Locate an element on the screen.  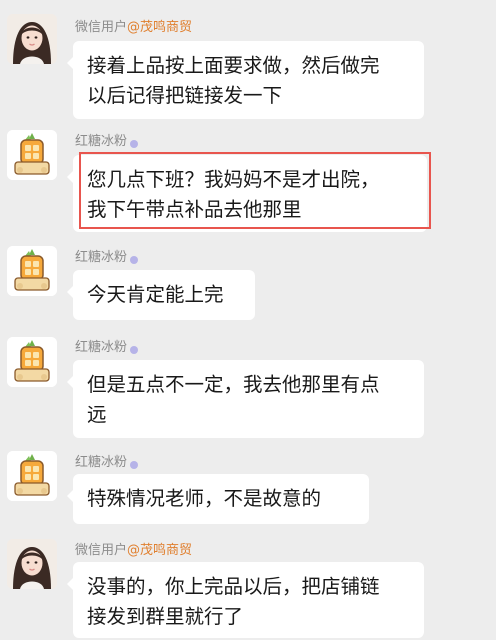
message-bubble: 接着上品按上面要求做，然后做完 以后记得把链接发一下 is located at coordinates (245, 80).